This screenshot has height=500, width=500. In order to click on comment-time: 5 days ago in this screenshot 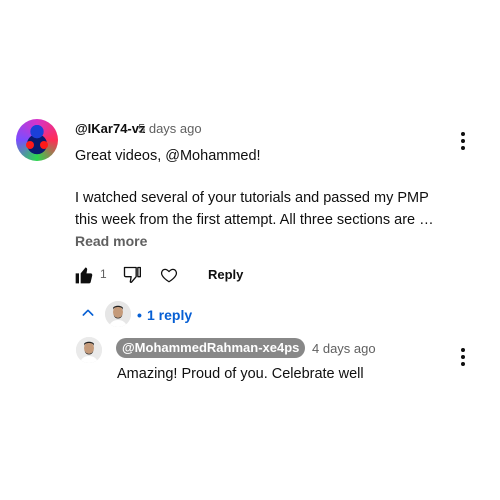, I will do `click(170, 128)`.